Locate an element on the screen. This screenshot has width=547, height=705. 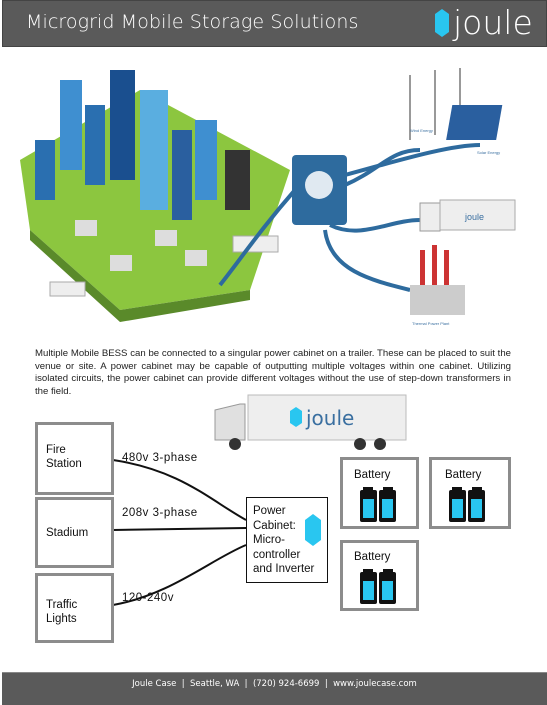
load-box-traffic-lights: Traffic Lights is located at coordinates (74, 608).